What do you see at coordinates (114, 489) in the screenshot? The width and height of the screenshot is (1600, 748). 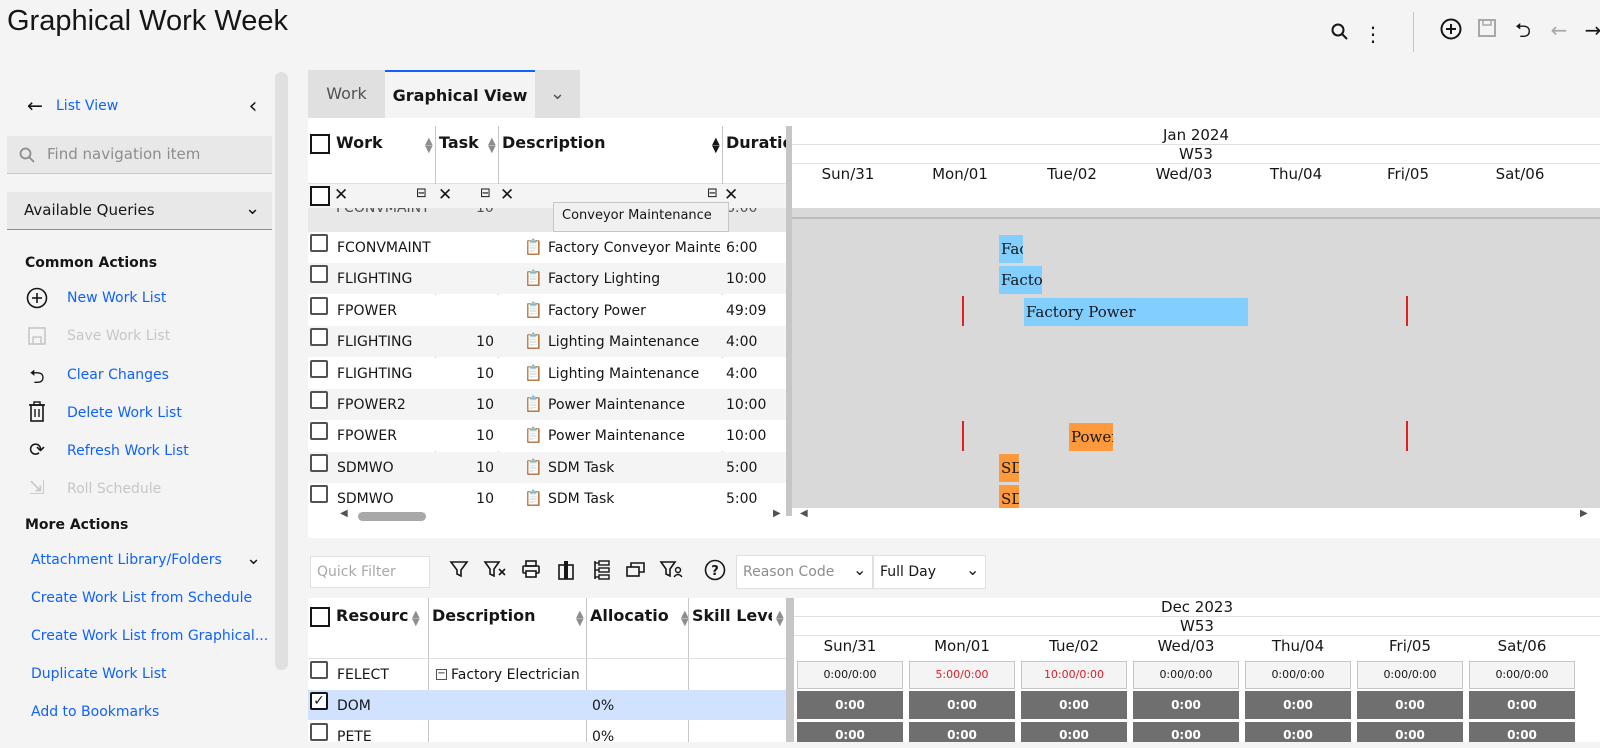 I see `roll-schedule-action: Roll Schedule` at bounding box center [114, 489].